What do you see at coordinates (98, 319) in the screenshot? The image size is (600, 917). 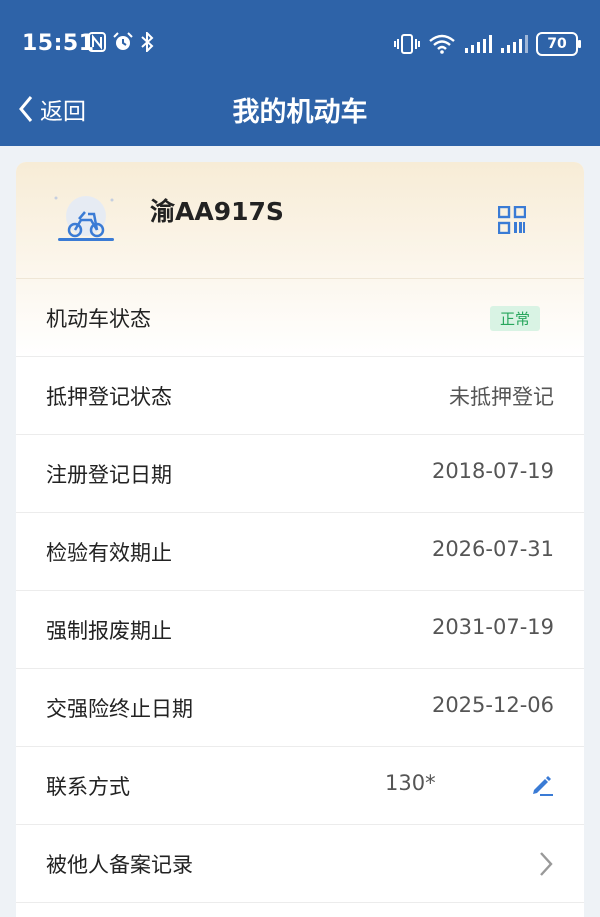 I see `row-label: 机动车状态` at bounding box center [98, 319].